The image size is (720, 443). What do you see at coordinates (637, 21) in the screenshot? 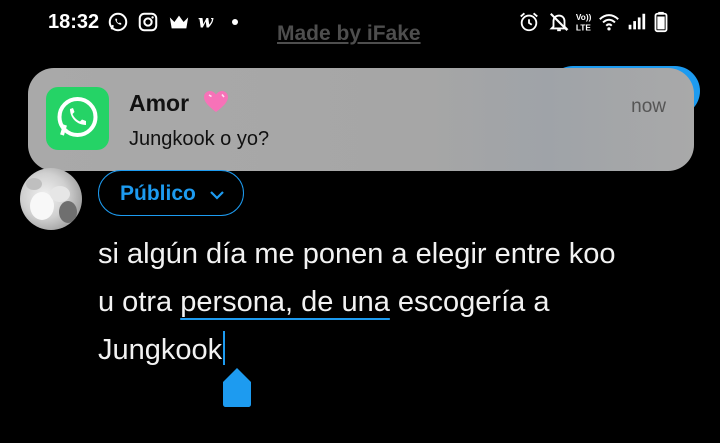
I see `signal-icon` at bounding box center [637, 21].